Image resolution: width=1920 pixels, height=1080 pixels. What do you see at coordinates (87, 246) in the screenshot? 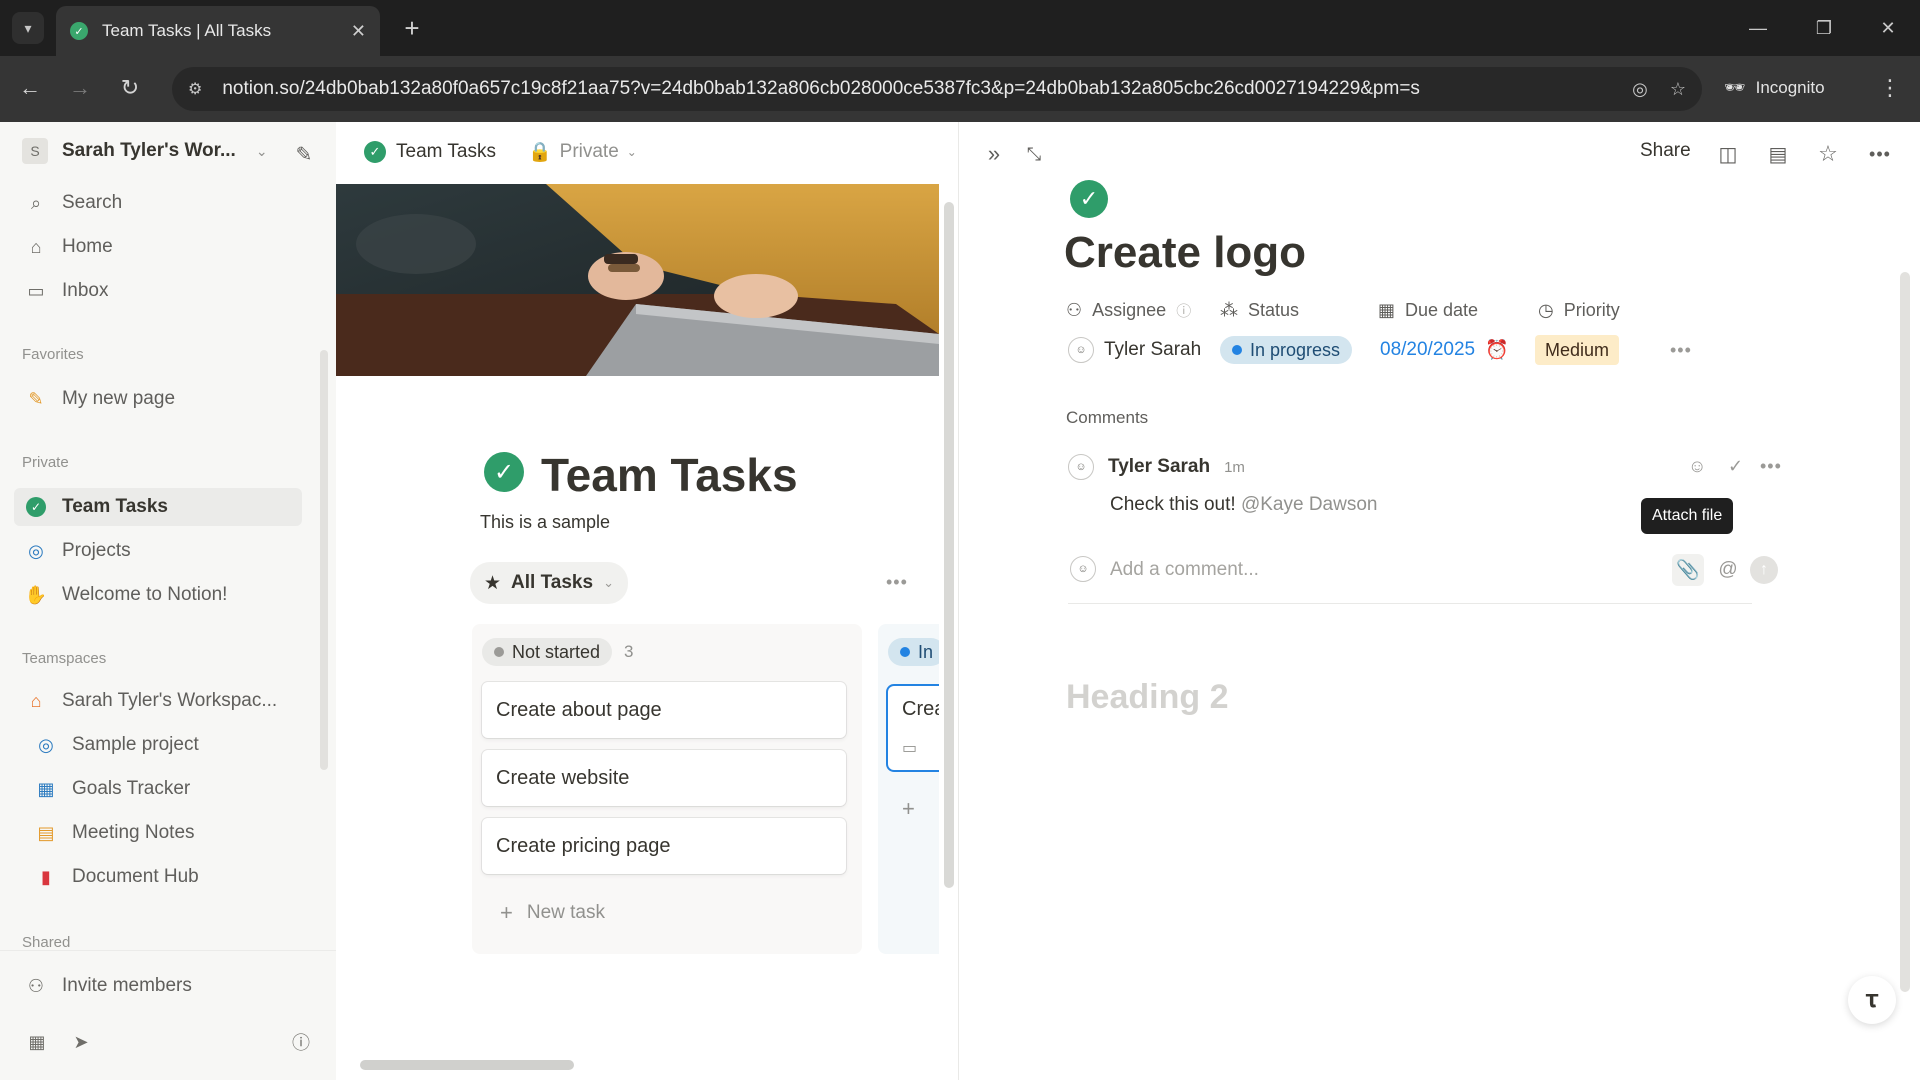
I see `sidebar-item-label: Home` at bounding box center [87, 246].